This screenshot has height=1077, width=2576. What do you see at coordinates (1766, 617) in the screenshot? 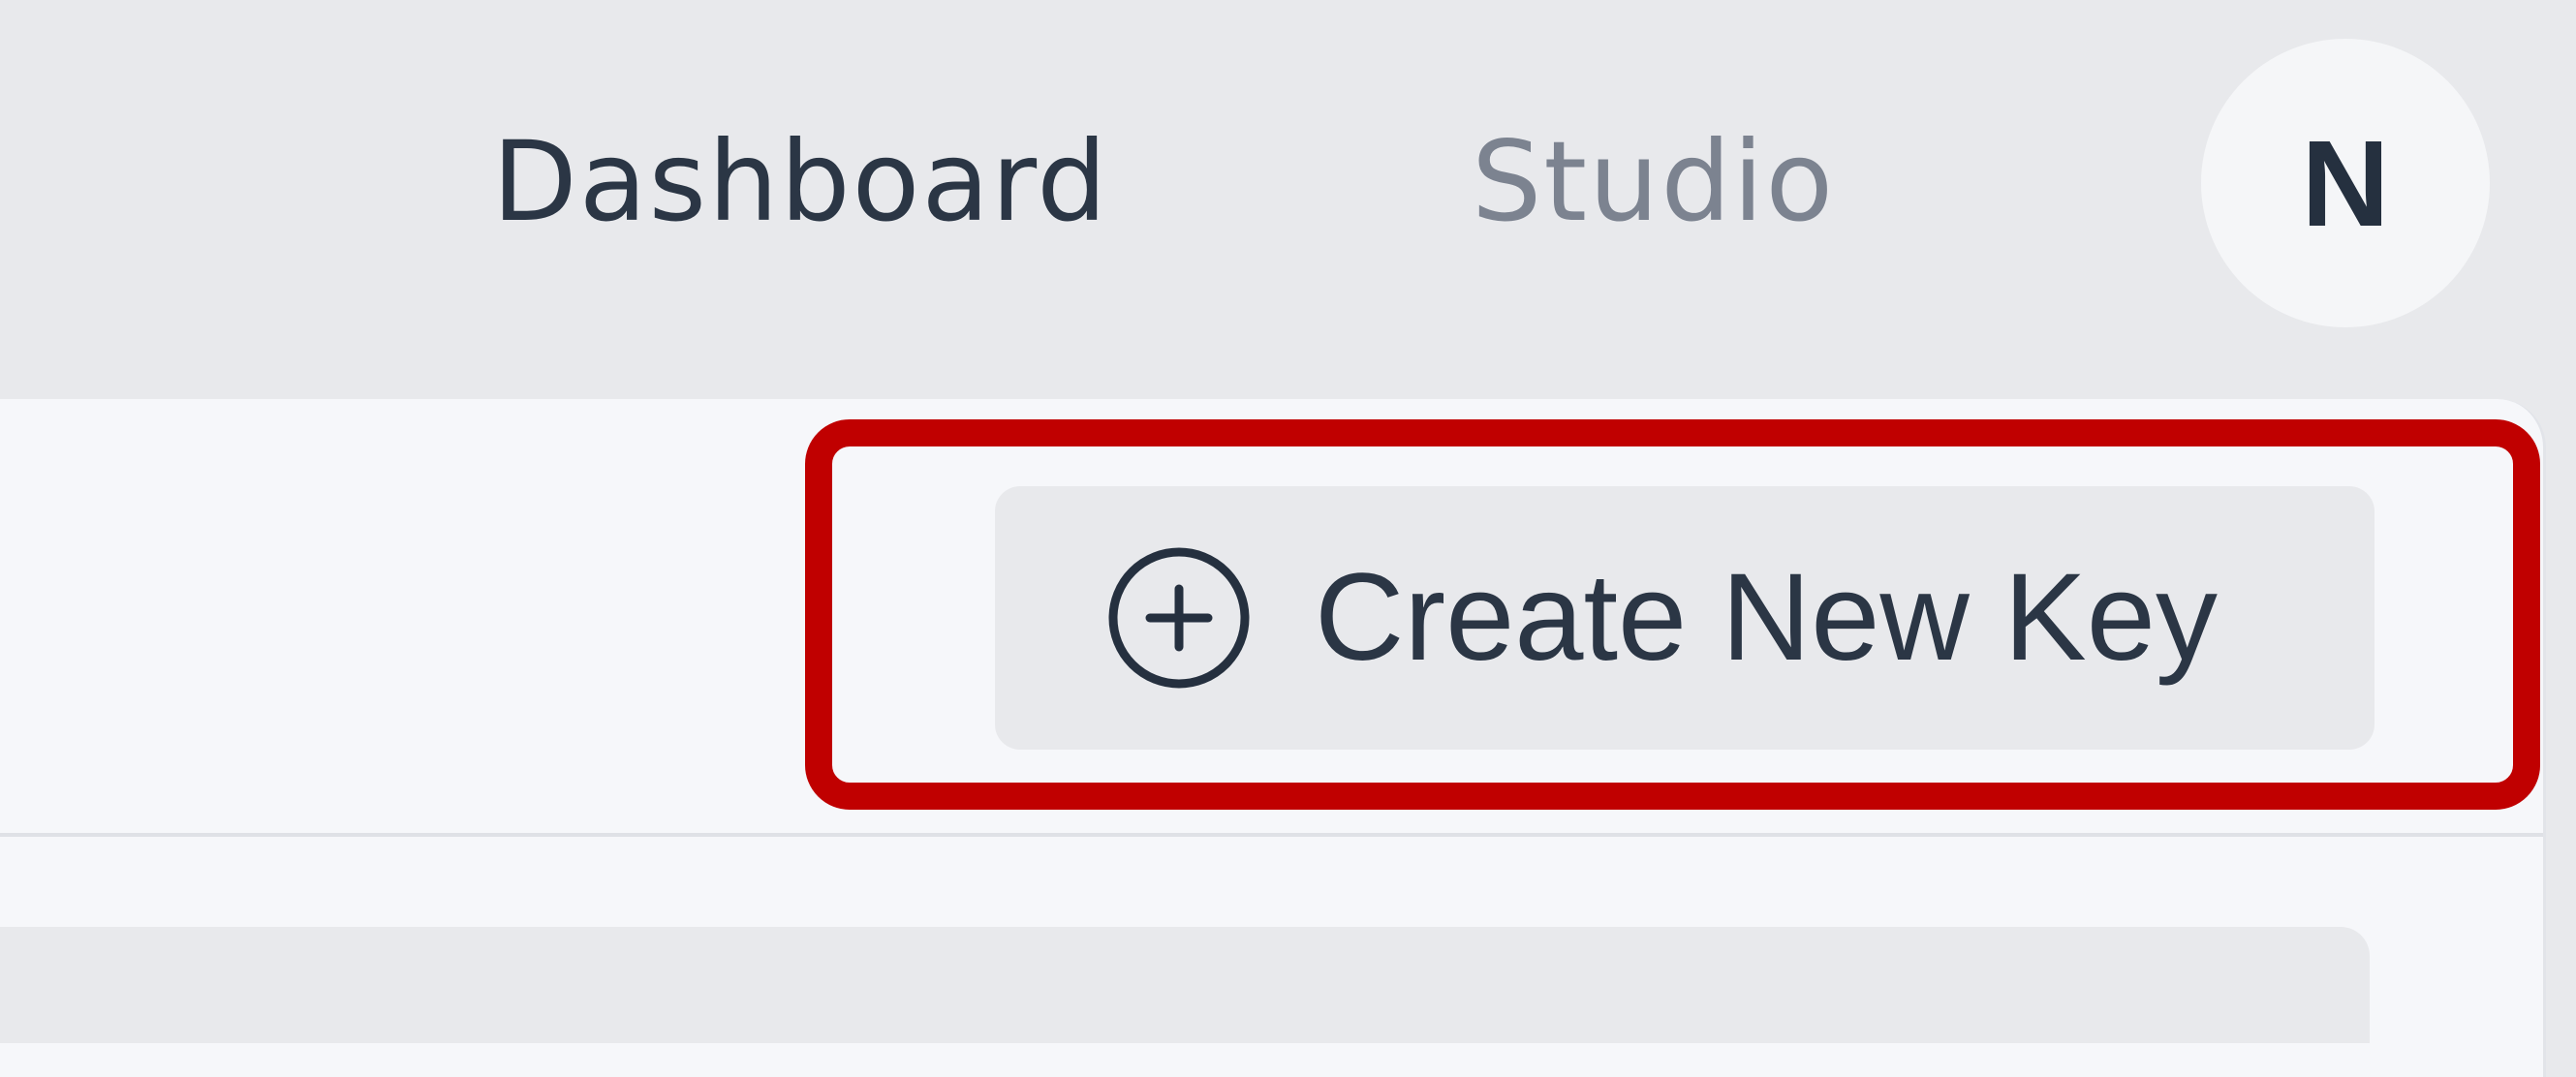
I see `create-new-key-label: Create New Key` at bounding box center [1766, 617].